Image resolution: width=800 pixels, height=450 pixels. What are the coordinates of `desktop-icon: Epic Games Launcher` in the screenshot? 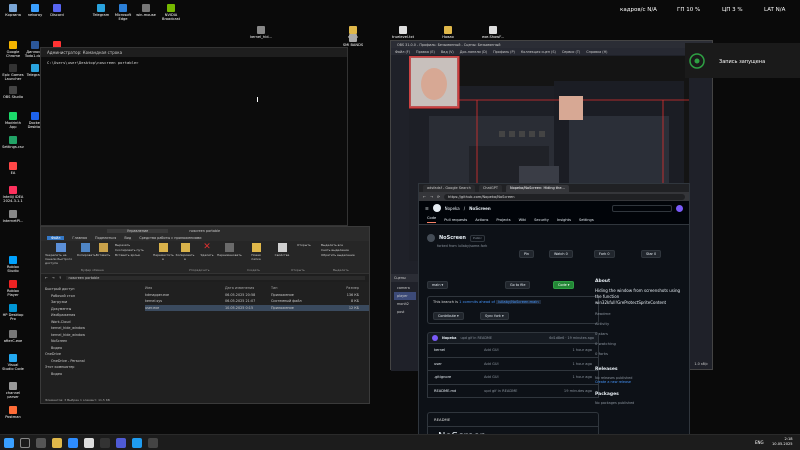 It's located at (13, 72).